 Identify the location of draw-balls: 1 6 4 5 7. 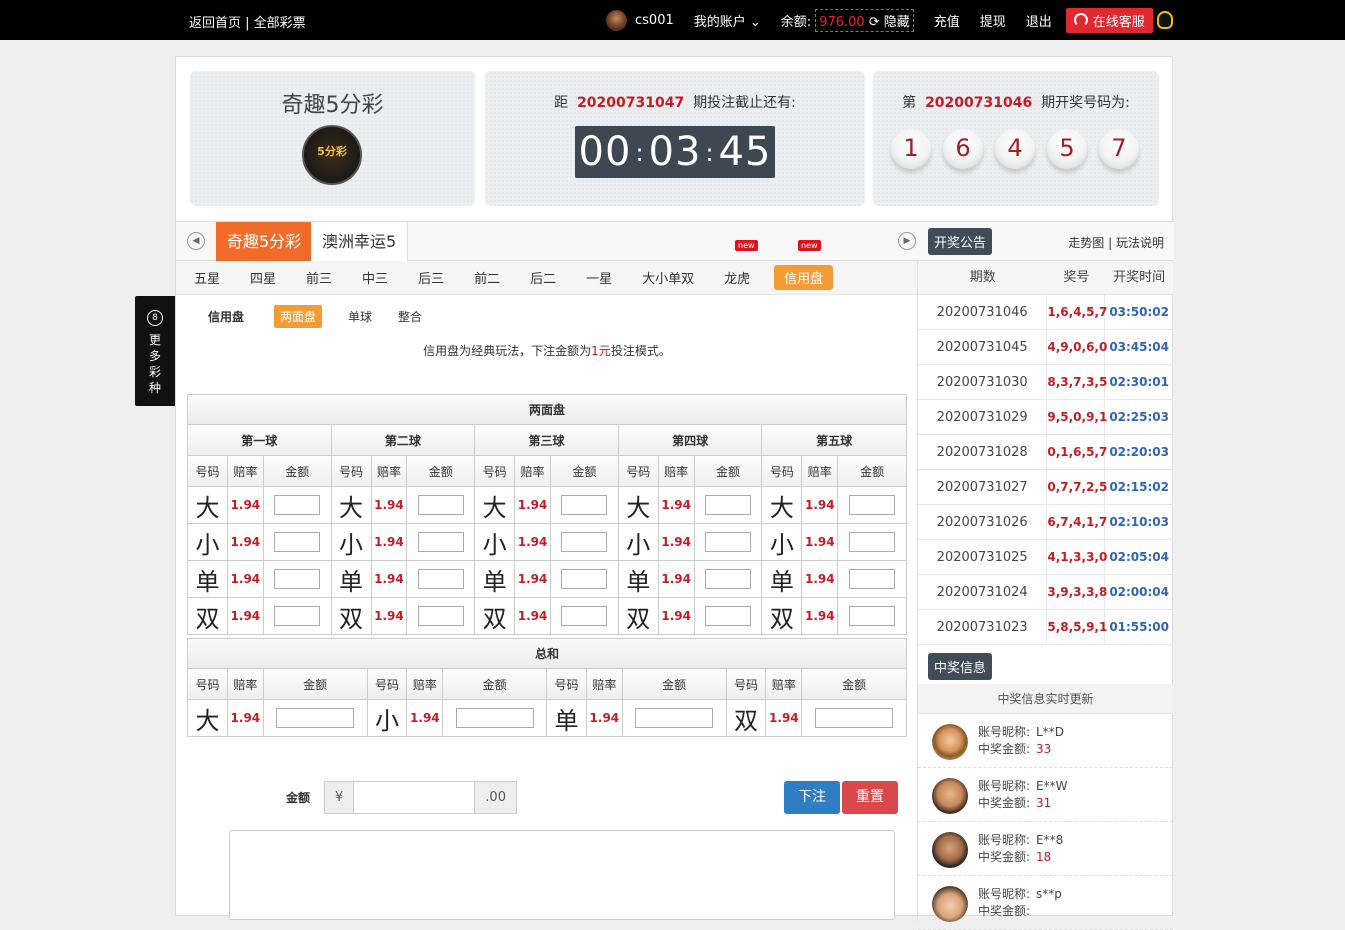
(1021, 149).